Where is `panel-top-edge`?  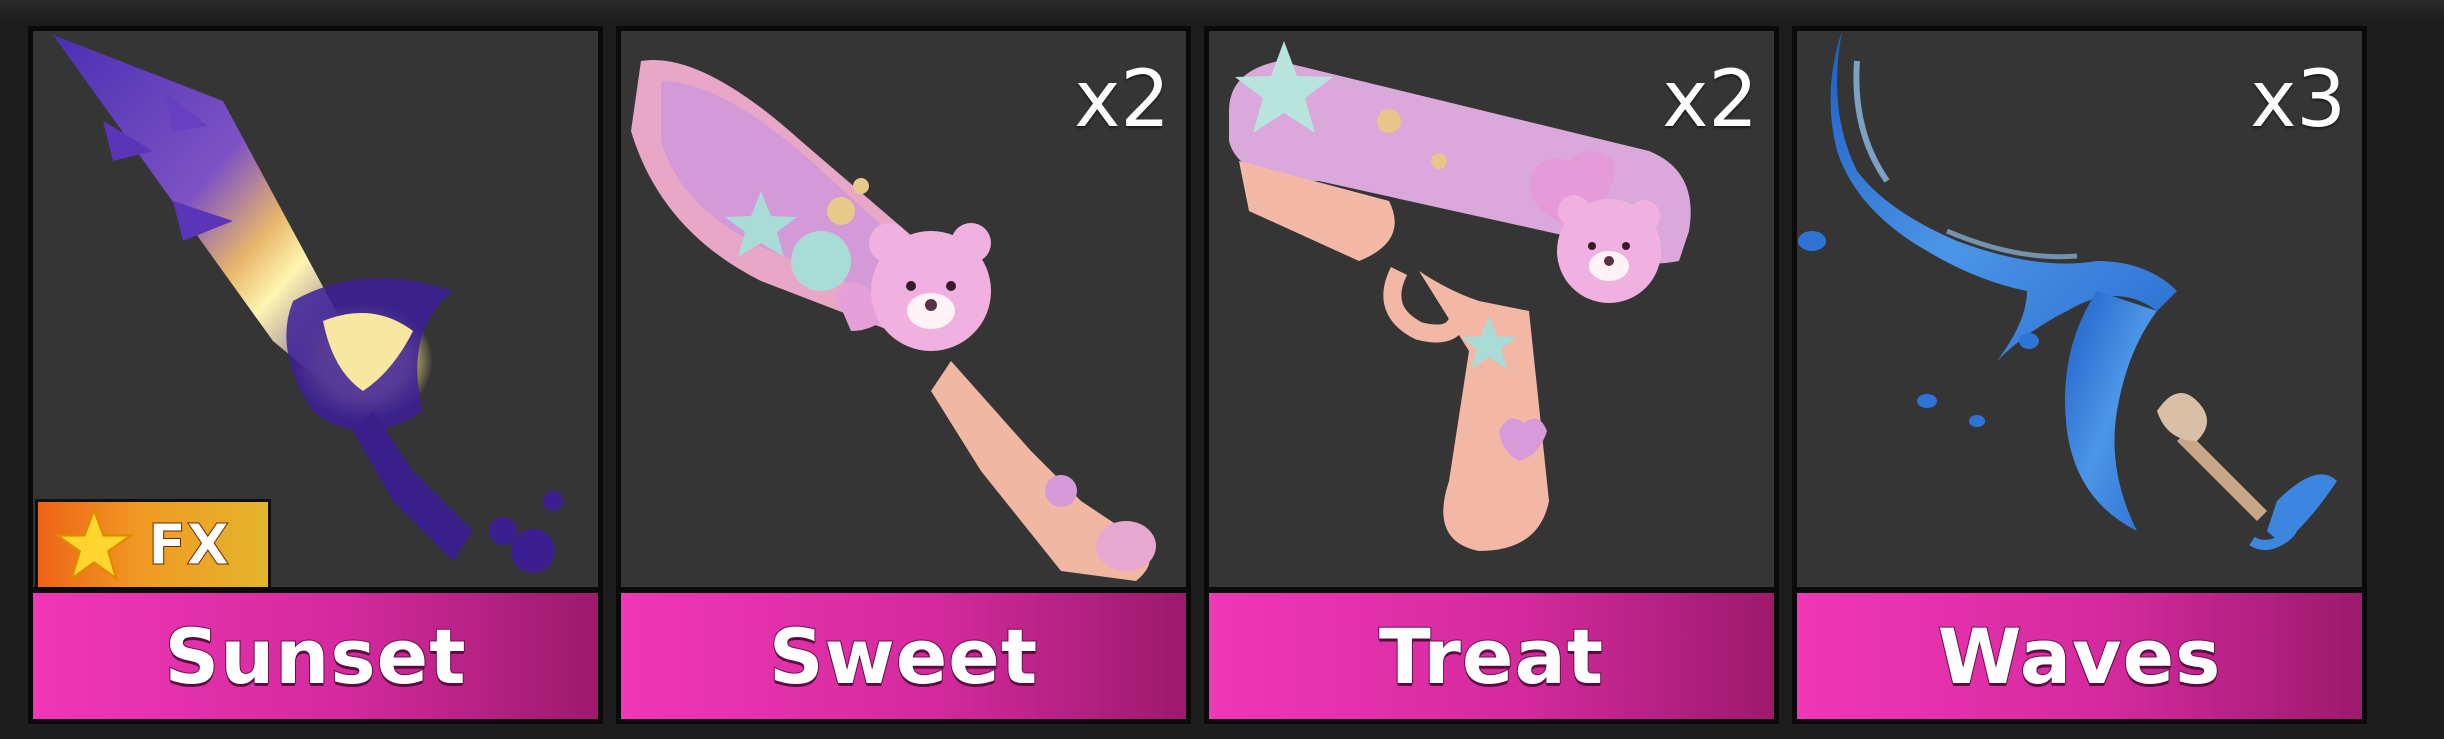
panel-top-edge is located at coordinates (1222, 11).